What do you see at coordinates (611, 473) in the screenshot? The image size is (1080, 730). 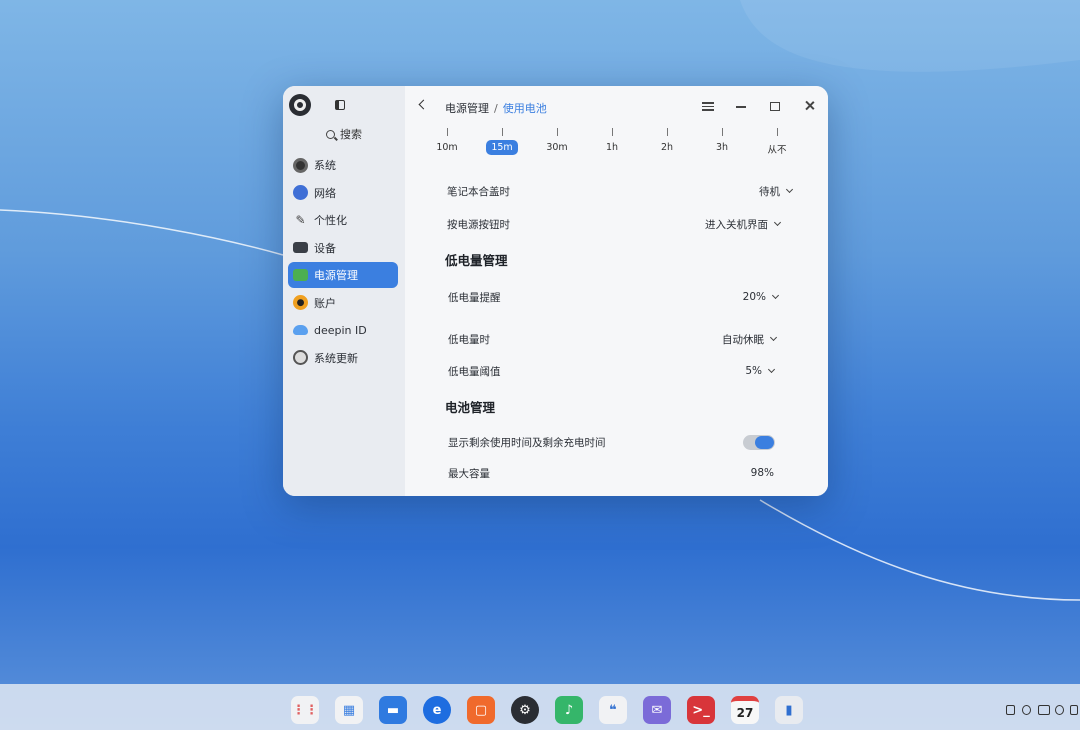 I see `max-capacity-row: 最大容量 98%` at bounding box center [611, 473].